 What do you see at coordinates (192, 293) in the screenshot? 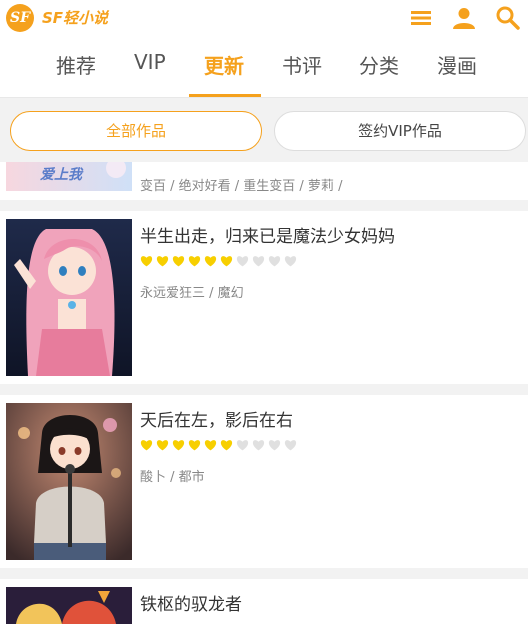
I see `book-meta: 永远爱狂三 / 魔幻` at bounding box center [192, 293].